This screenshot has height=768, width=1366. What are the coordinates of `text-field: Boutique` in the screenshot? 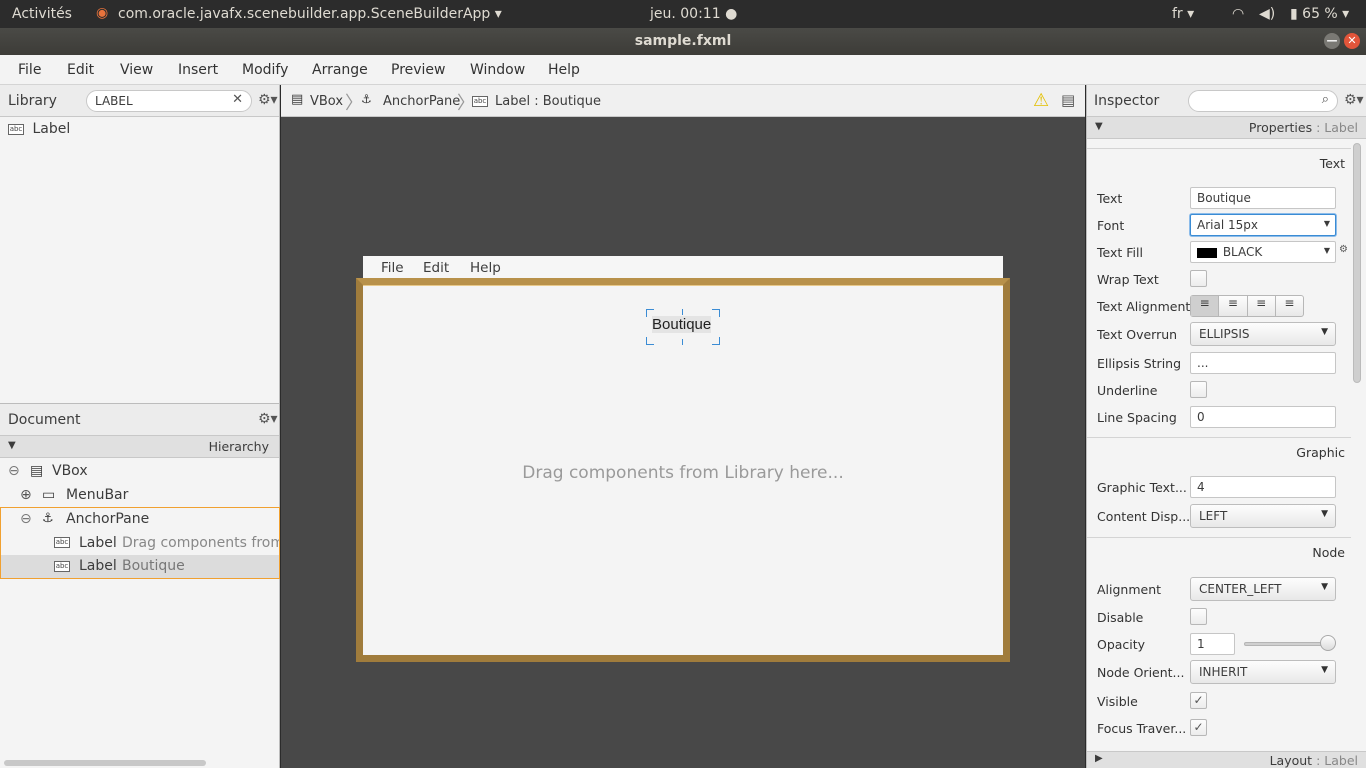 It's located at (1263, 198).